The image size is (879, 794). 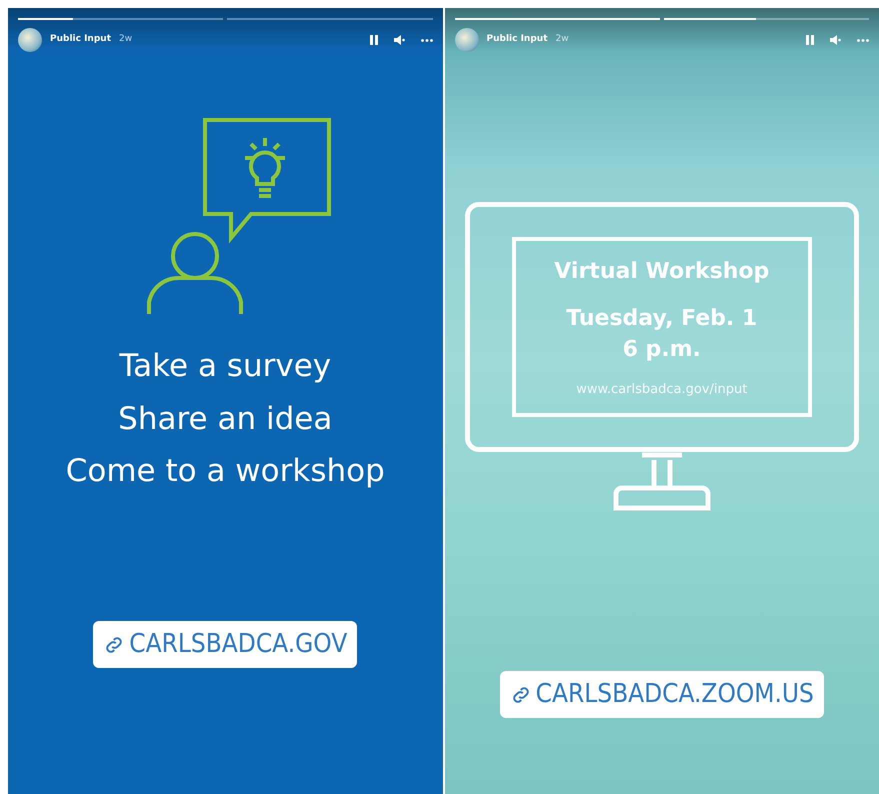 I want to click on workshop-title: Virtual Workshop, so click(x=661, y=272).